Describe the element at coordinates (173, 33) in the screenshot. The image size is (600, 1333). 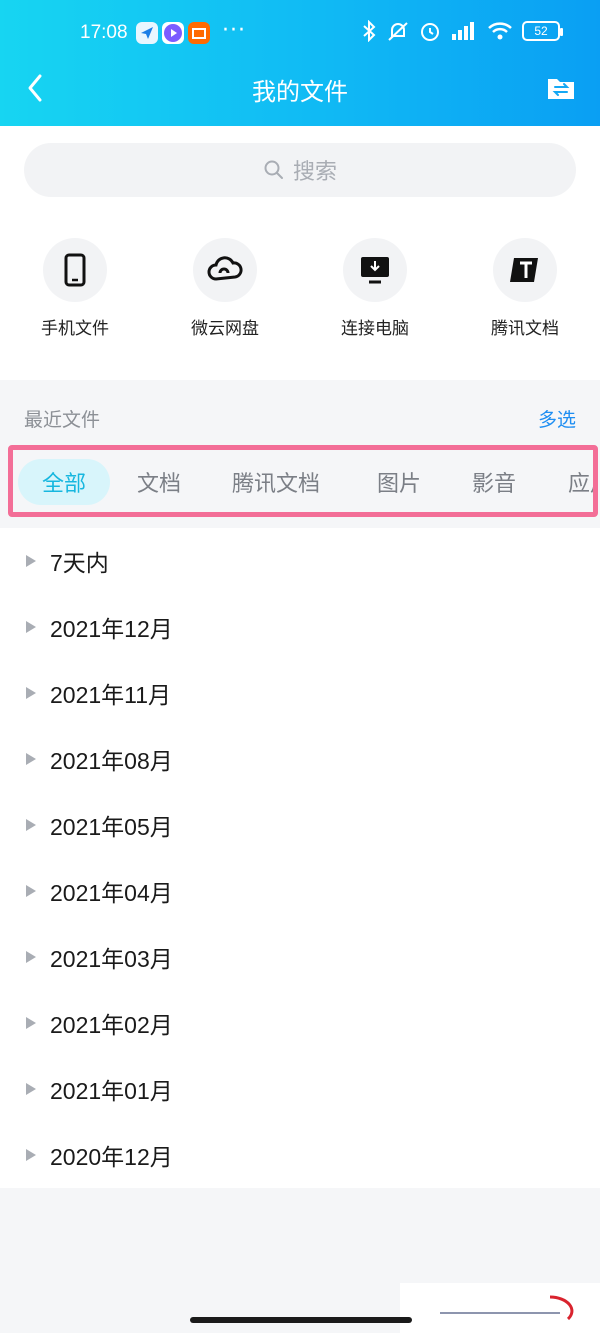
I see `video-app-icon` at that location.